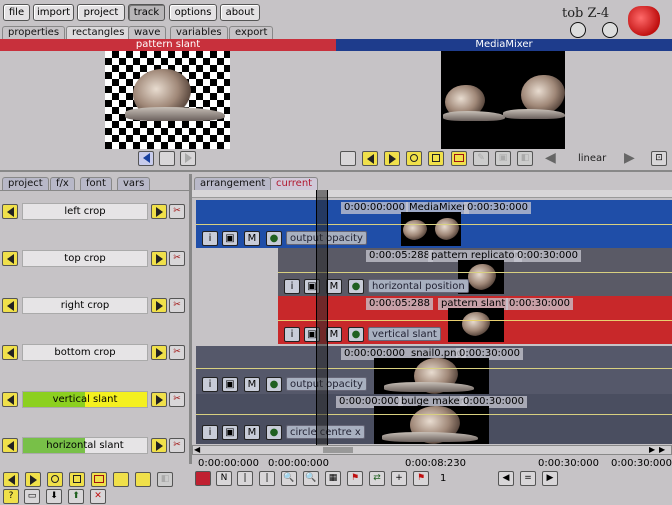 This screenshot has height=505, width=672. Describe the element at coordinates (333, 478) in the screenshot. I see `grid-icon: ▦` at that location.